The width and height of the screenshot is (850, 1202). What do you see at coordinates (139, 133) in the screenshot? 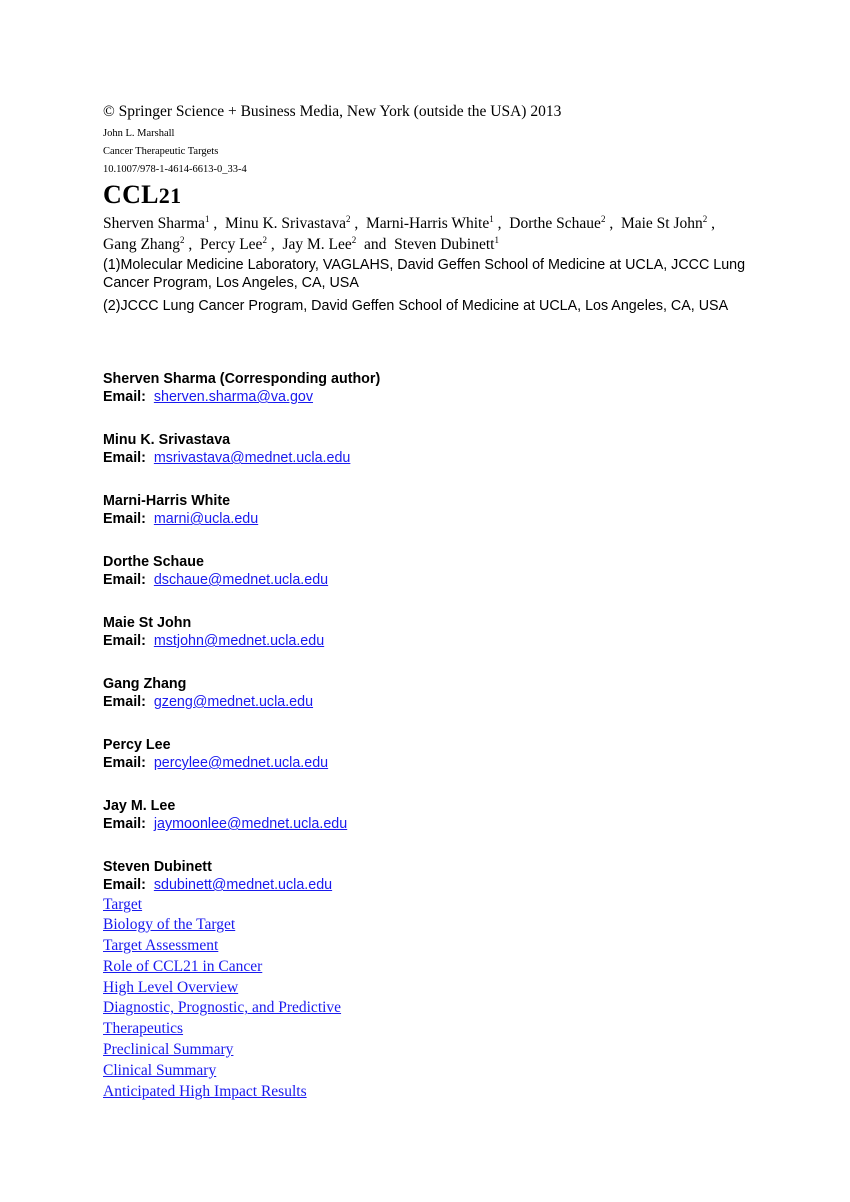
I see `editor-name: John L. Marshall` at bounding box center [139, 133].